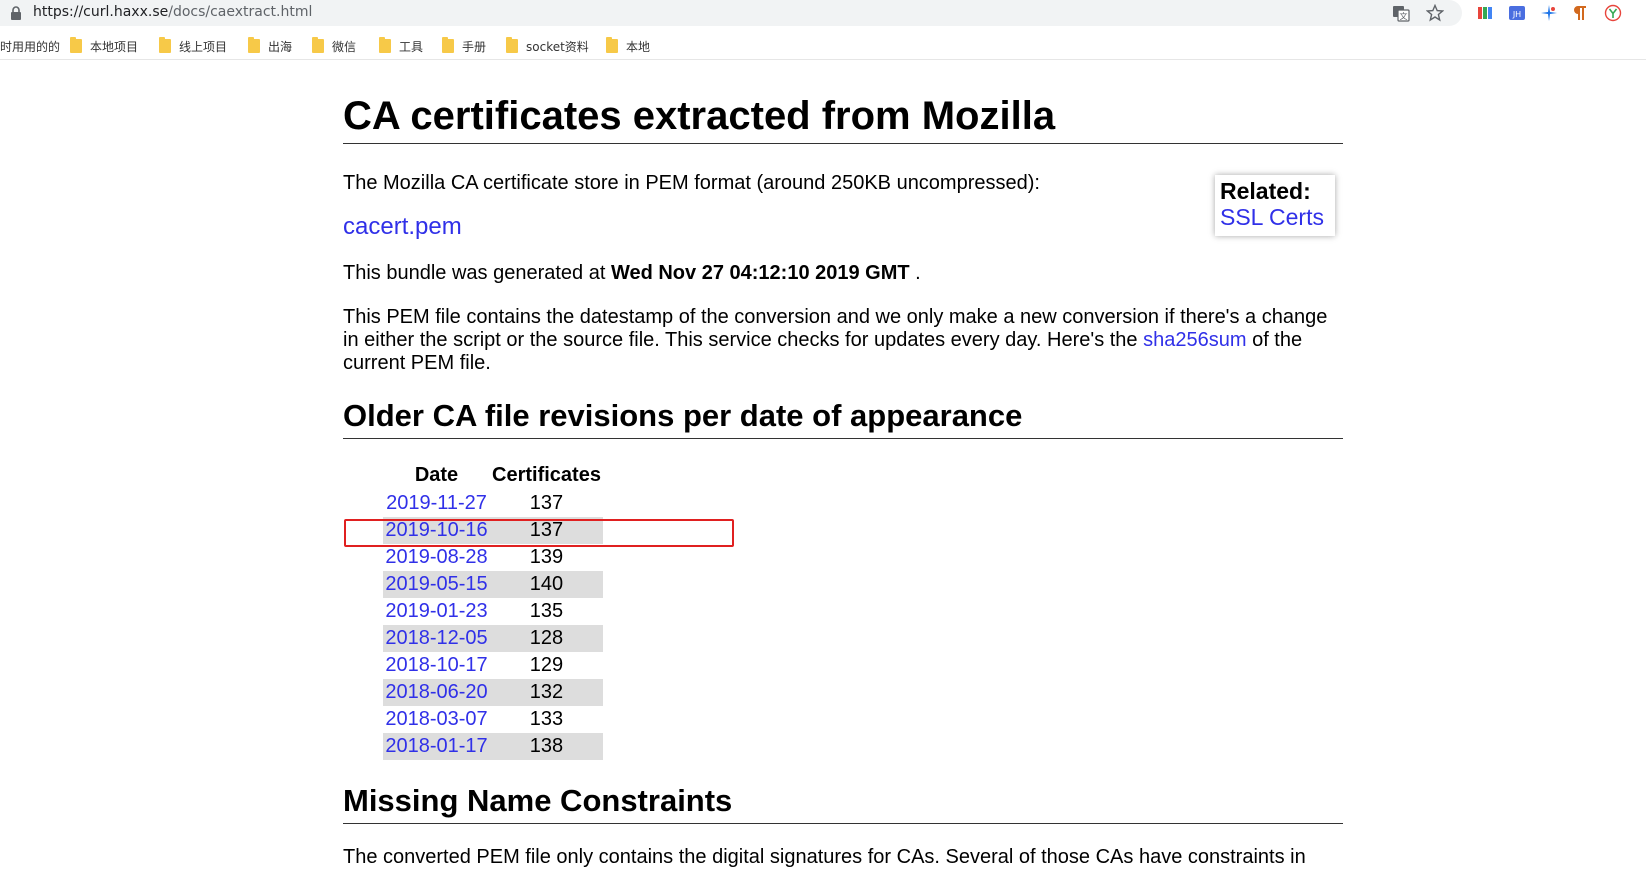  What do you see at coordinates (843, 117) in the screenshot?
I see `page-title: CA certificates extracted from Mozilla` at bounding box center [843, 117].